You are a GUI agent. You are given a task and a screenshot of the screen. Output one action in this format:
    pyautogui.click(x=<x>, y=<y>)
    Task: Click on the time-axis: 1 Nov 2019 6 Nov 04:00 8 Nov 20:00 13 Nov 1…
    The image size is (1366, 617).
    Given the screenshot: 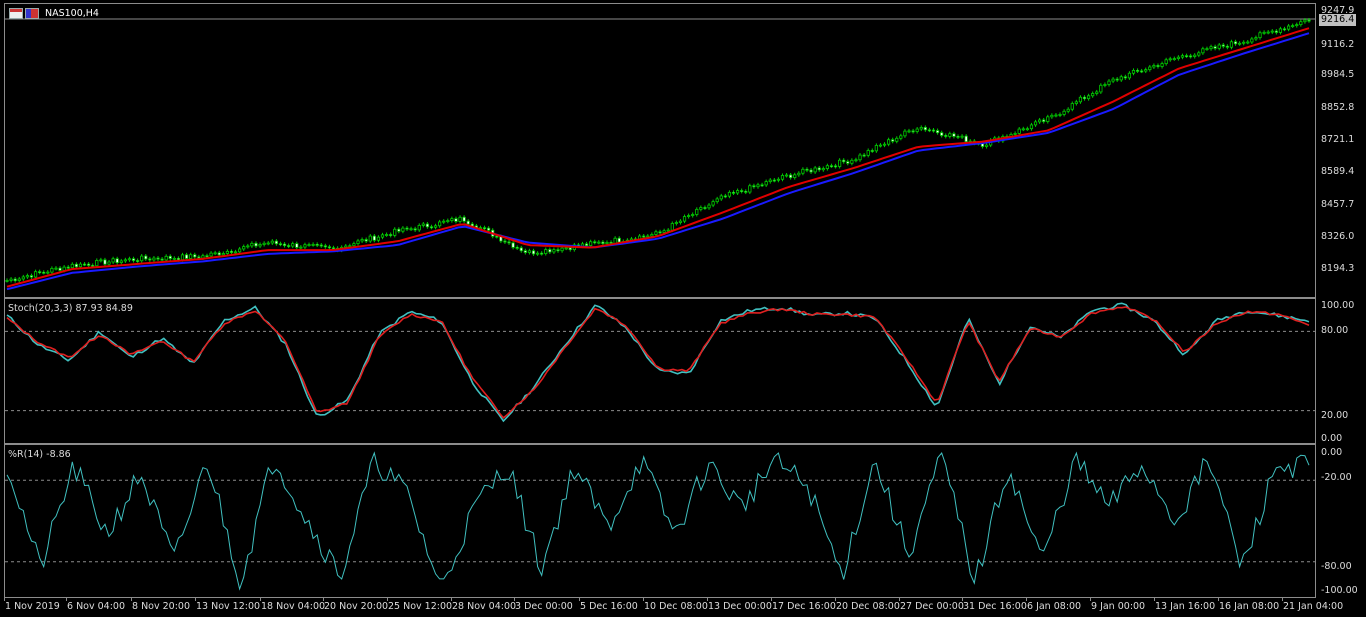 What is the action you would take?
    pyautogui.click(x=683, y=607)
    